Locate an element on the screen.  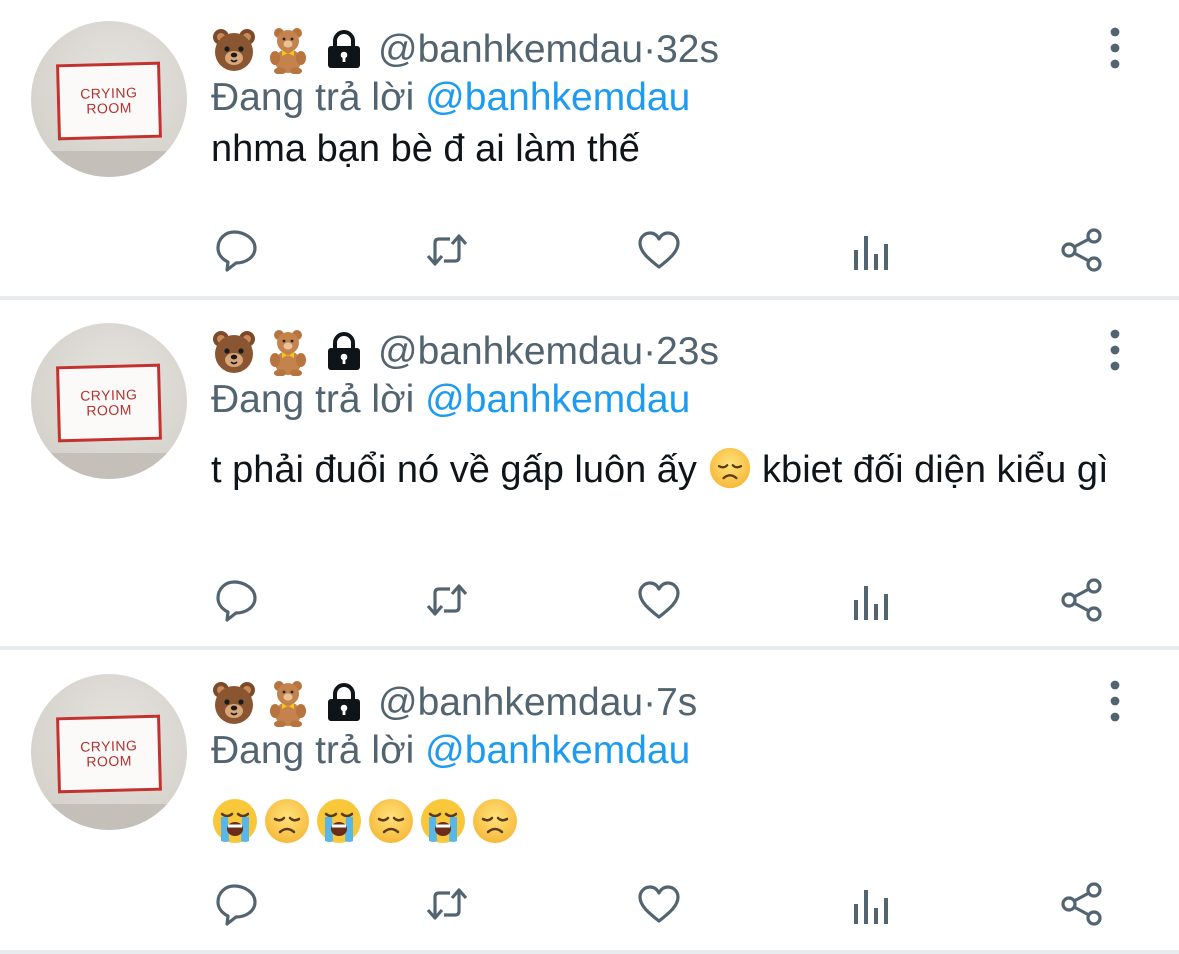
timestamp: 32s is located at coordinates (687, 50).